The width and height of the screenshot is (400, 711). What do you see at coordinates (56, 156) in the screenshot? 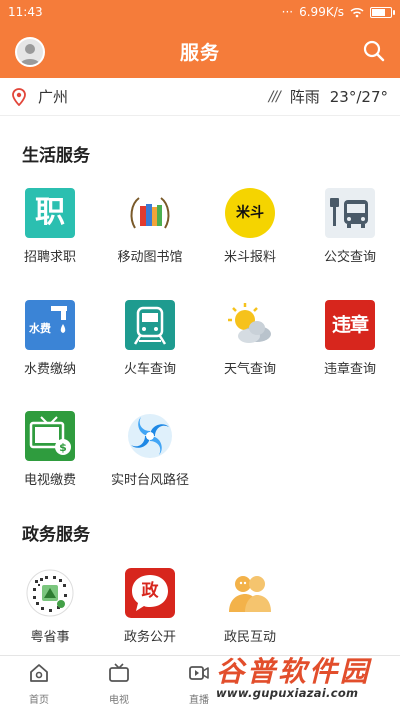
I see `section-title-life: 生活服务` at bounding box center [56, 156].